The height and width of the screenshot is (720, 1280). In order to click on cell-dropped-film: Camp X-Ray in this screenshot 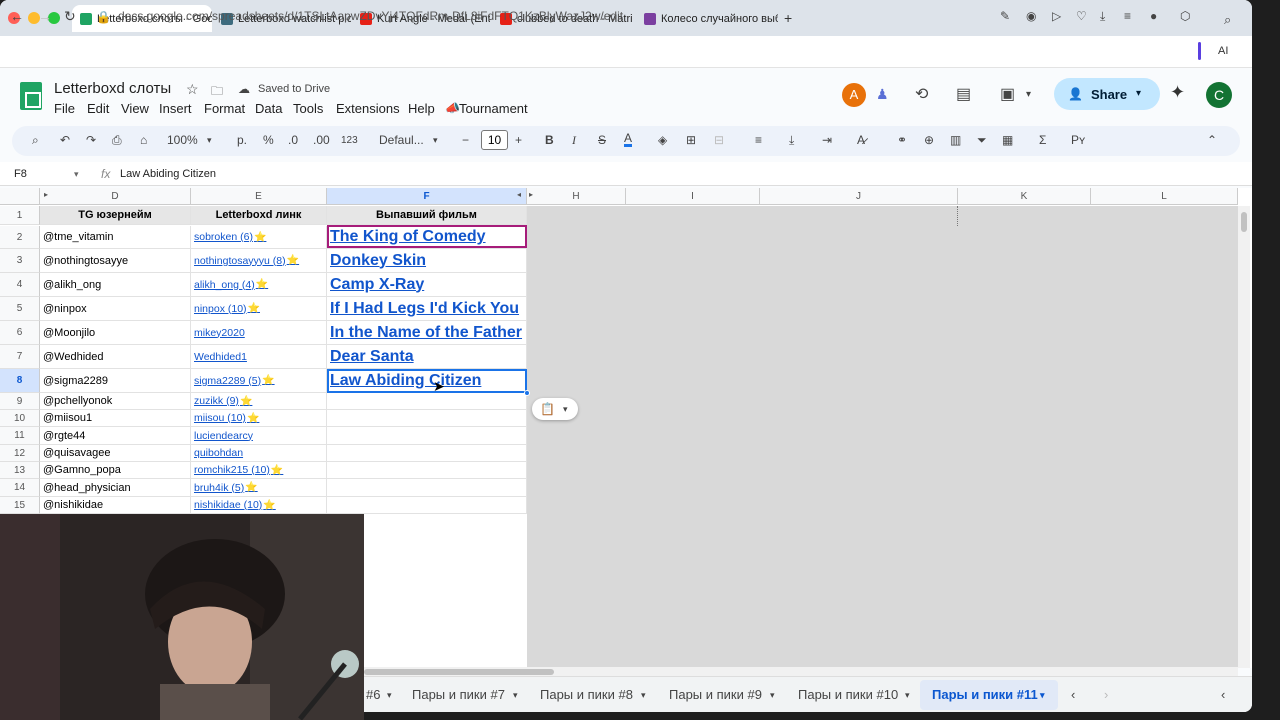, I will do `click(427, 285)`.